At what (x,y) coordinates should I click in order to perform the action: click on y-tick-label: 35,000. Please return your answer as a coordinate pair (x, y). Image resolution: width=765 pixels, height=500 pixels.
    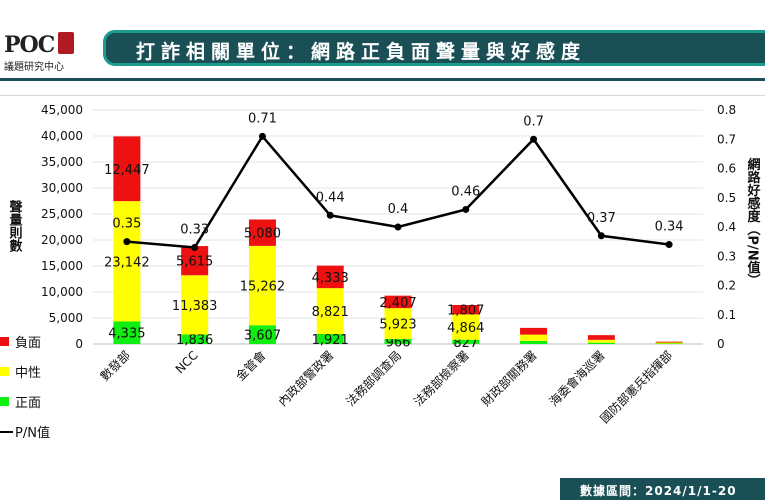
    Looking at the image, I should click on (62, 162).